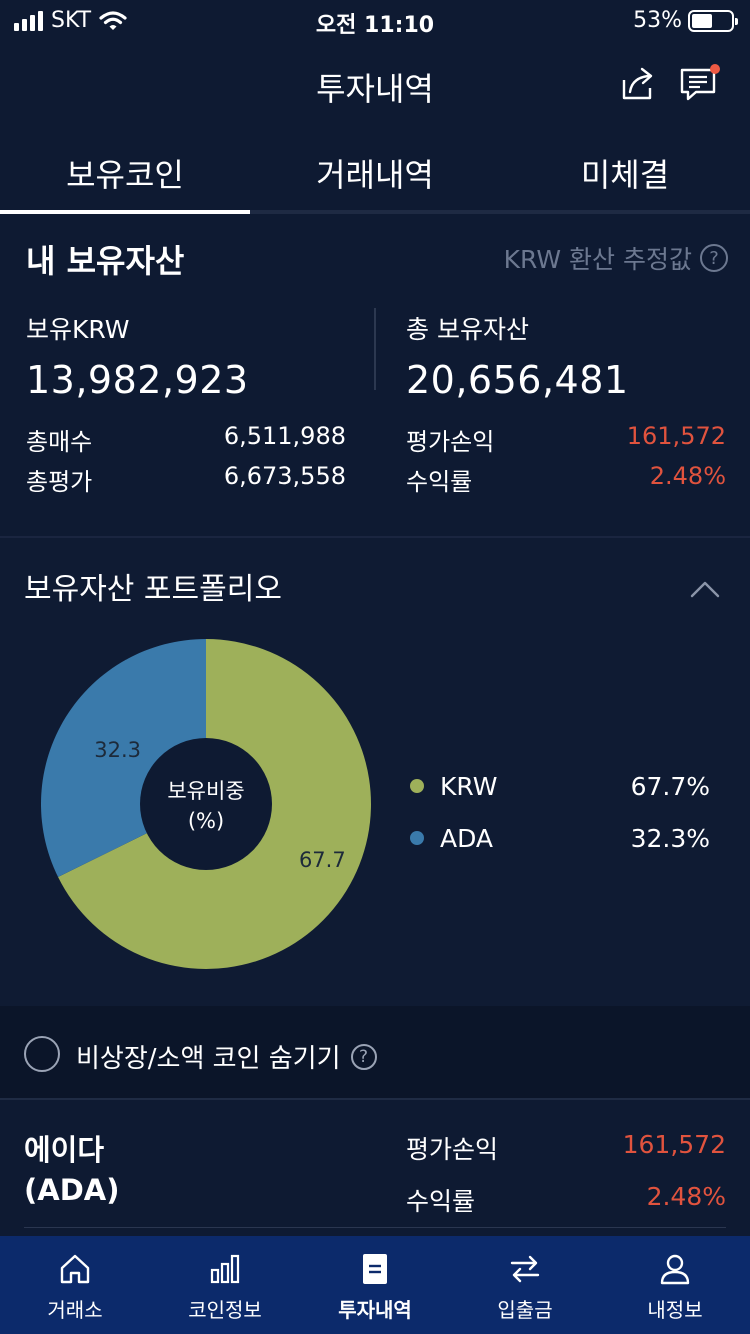 The width and height of the screenshot is (750, 1334). What do you see at coordinates (525, 1310) in the screenshot?
I see `nav-label: 입출금` at bounding box center [525, 1310].